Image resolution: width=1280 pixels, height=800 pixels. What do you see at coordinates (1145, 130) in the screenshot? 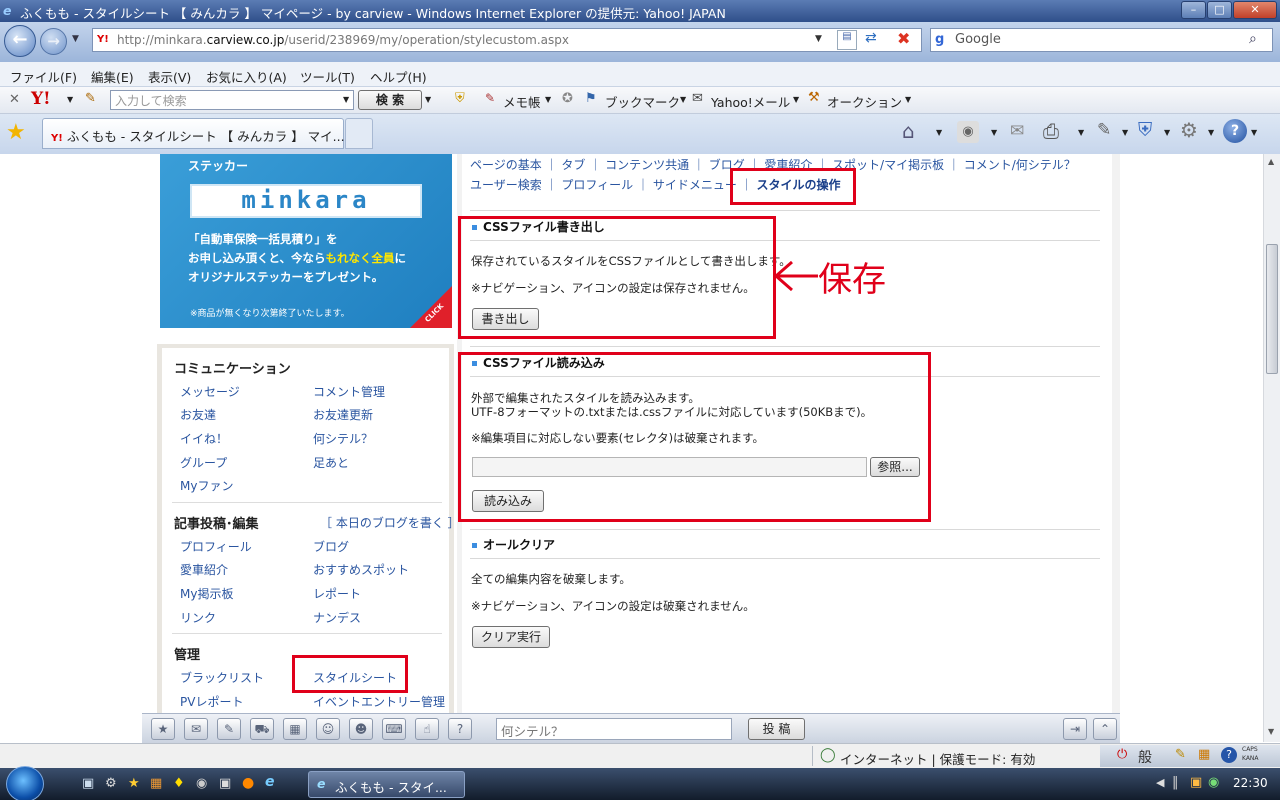
I see `safety-icon: ⛨` at bounding box center [1145, 130].